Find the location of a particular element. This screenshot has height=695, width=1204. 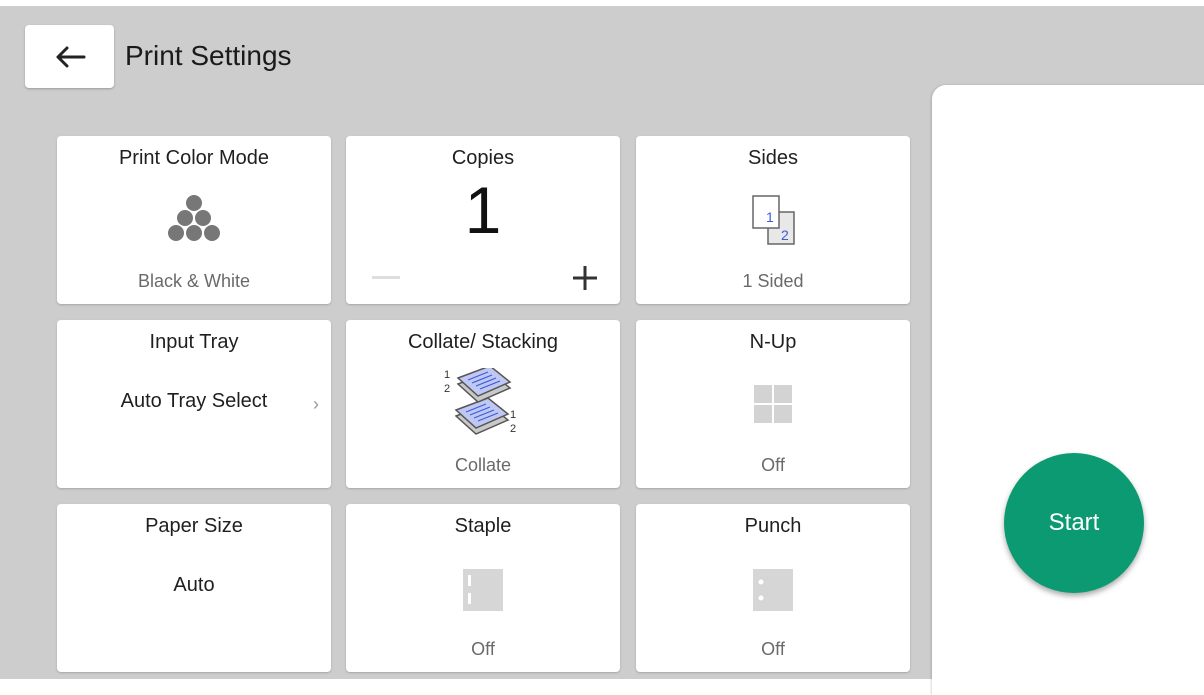

collate-stacking-title: Collate/ Stacking is located at coordinates (483, 342).